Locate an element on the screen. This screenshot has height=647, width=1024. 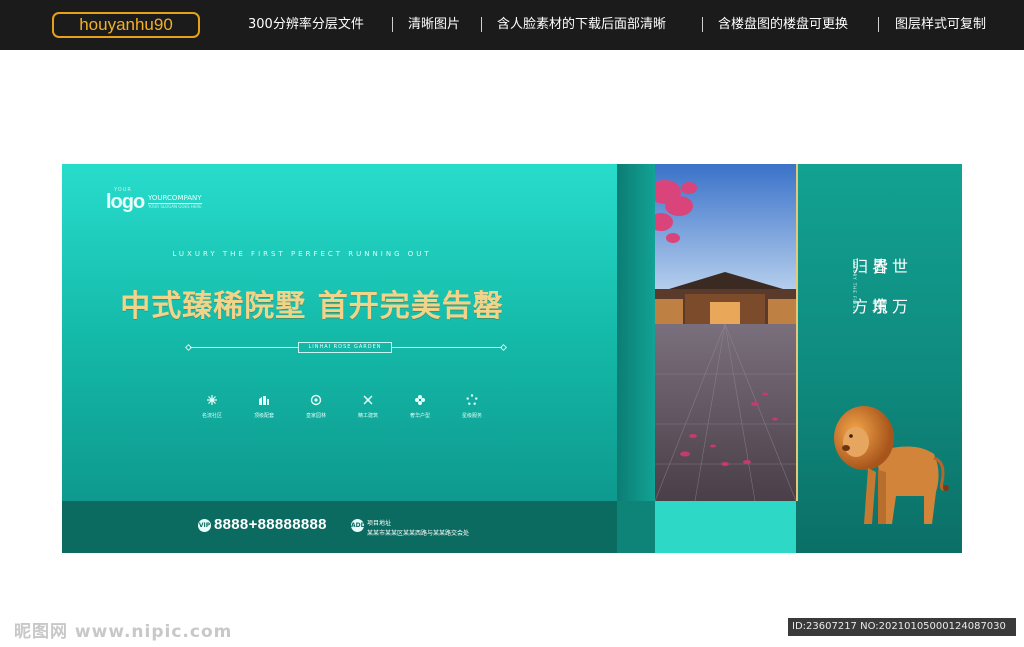
feature-text-building: 含楼盘图的楼盘可更换 is located at coordinates (783, 24).